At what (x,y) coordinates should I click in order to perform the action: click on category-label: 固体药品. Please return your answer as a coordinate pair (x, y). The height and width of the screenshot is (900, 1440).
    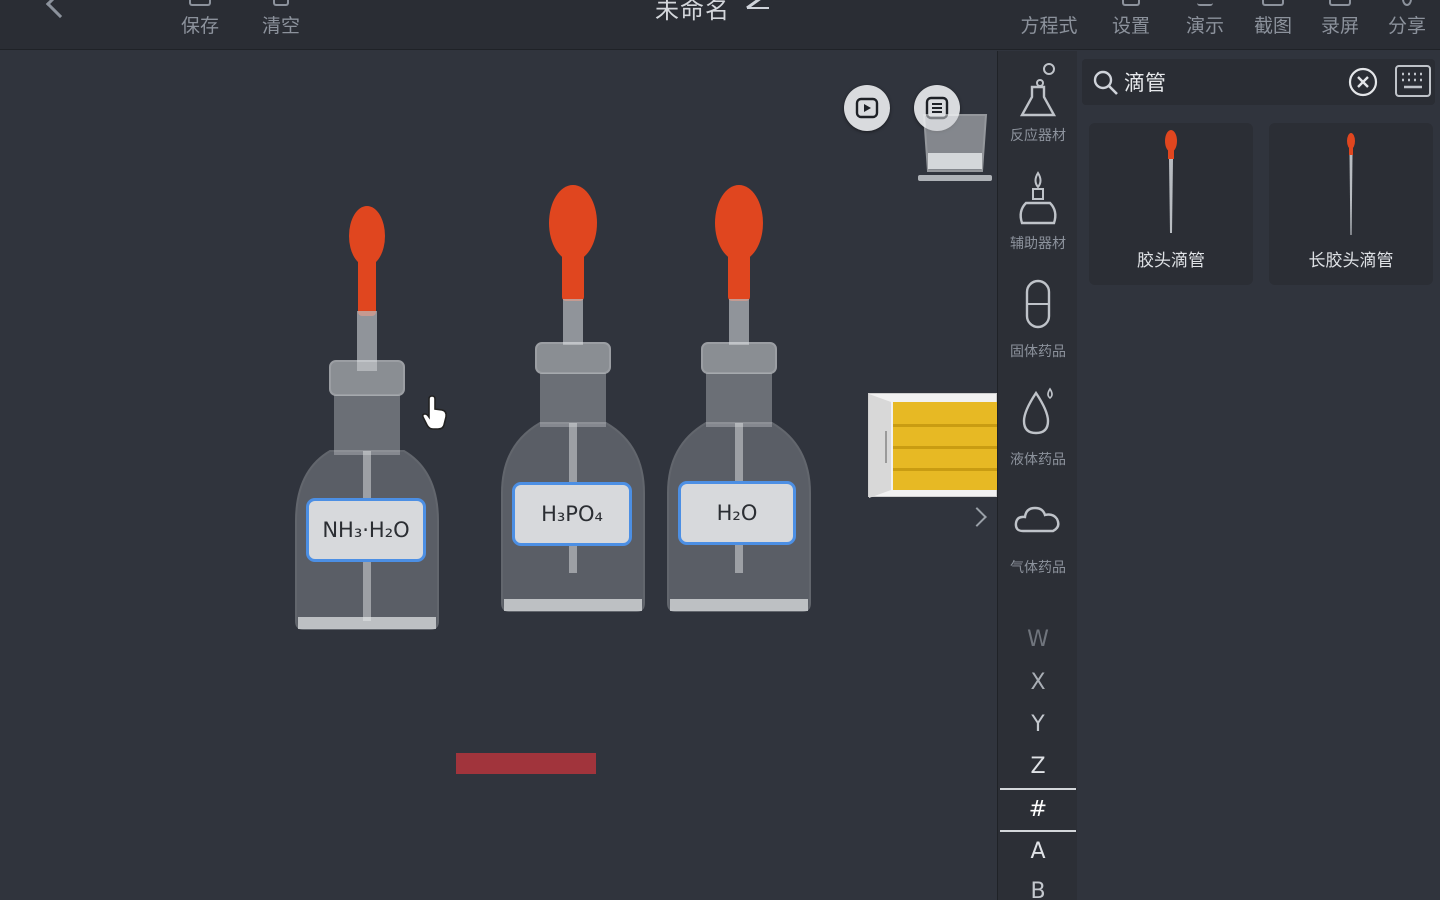
    Looking at the image, I should click on (1038, 352).